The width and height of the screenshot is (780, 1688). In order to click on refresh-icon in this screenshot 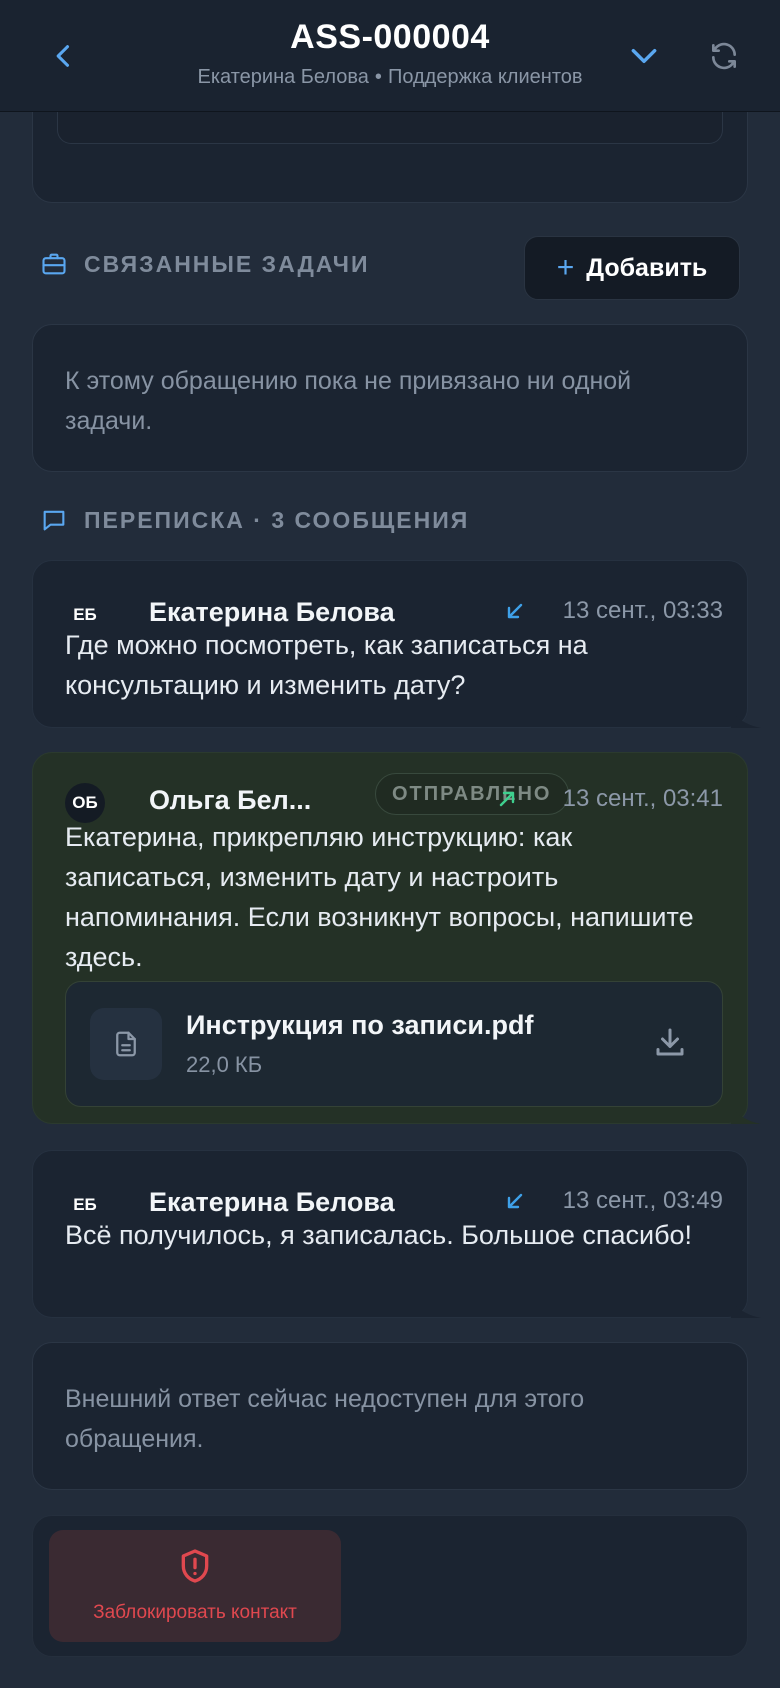, I will do `click(724, 56)`.